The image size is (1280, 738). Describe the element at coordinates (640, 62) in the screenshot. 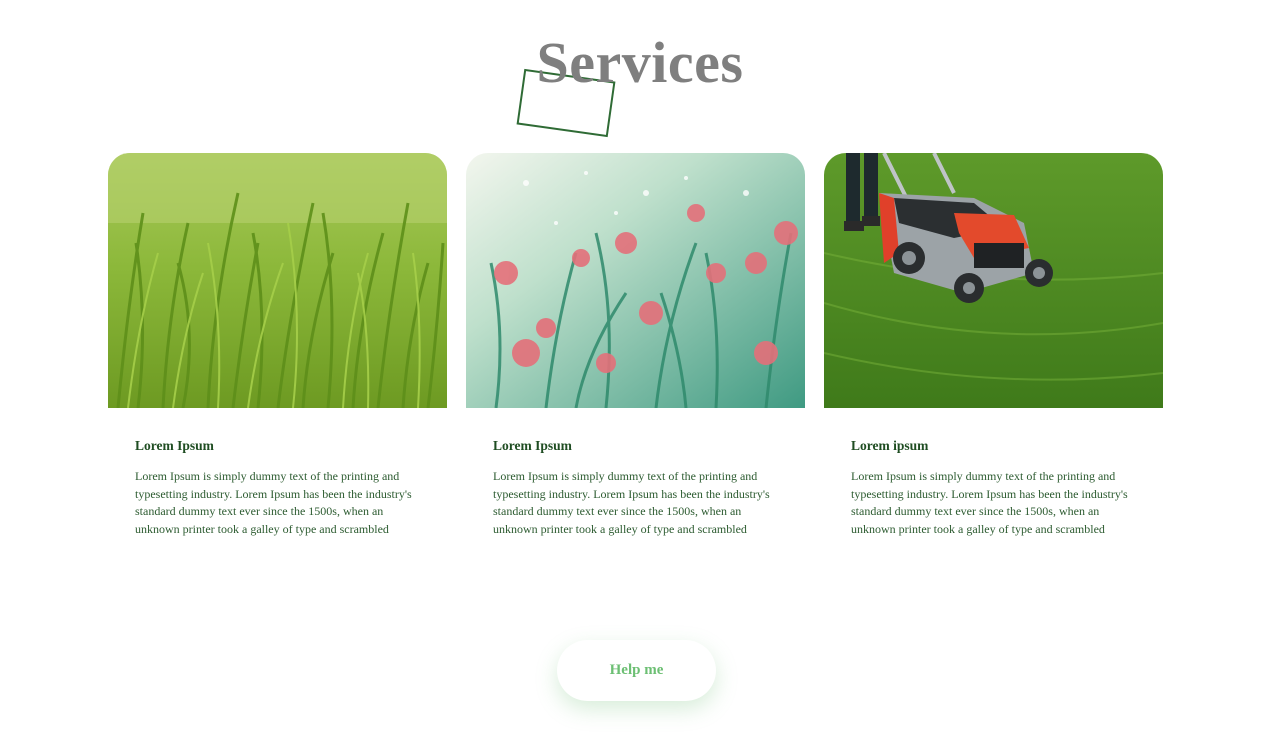

I see `section-title: Services` at that location.